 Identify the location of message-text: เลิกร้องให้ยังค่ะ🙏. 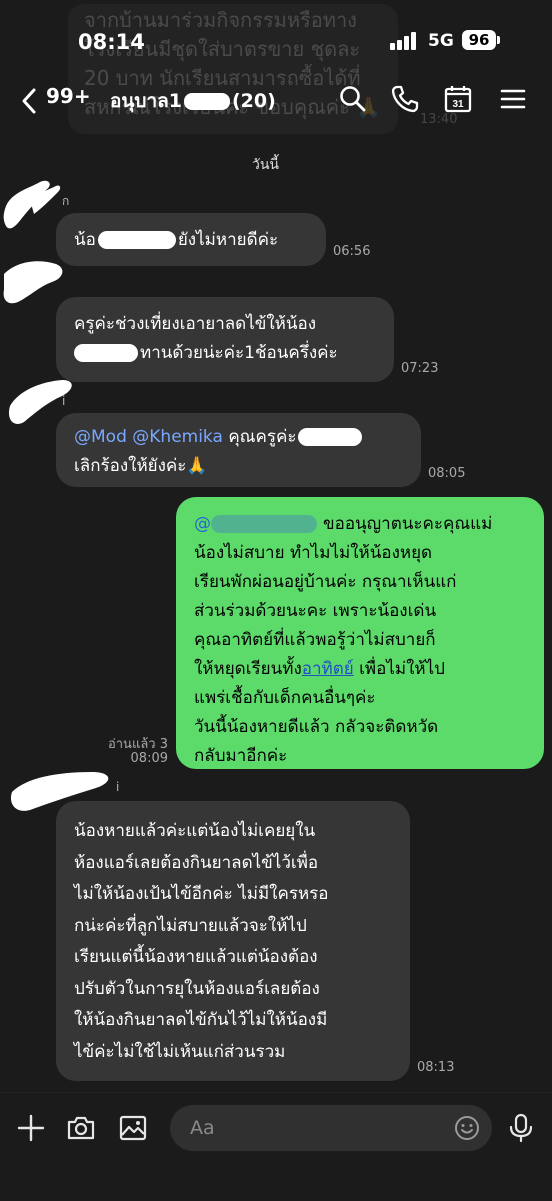
(141, 466).